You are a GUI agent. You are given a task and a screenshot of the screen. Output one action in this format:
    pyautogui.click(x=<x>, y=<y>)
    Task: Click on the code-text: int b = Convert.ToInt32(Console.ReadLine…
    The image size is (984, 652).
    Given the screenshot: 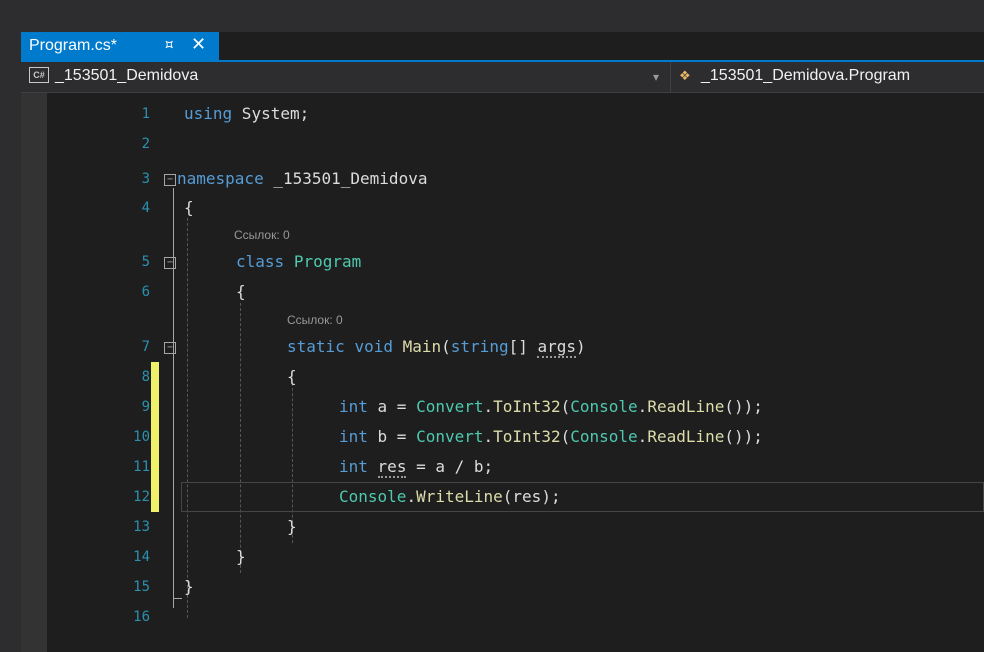 What is the action you would take?
    pyautogui.click(x=551, y=436)
    